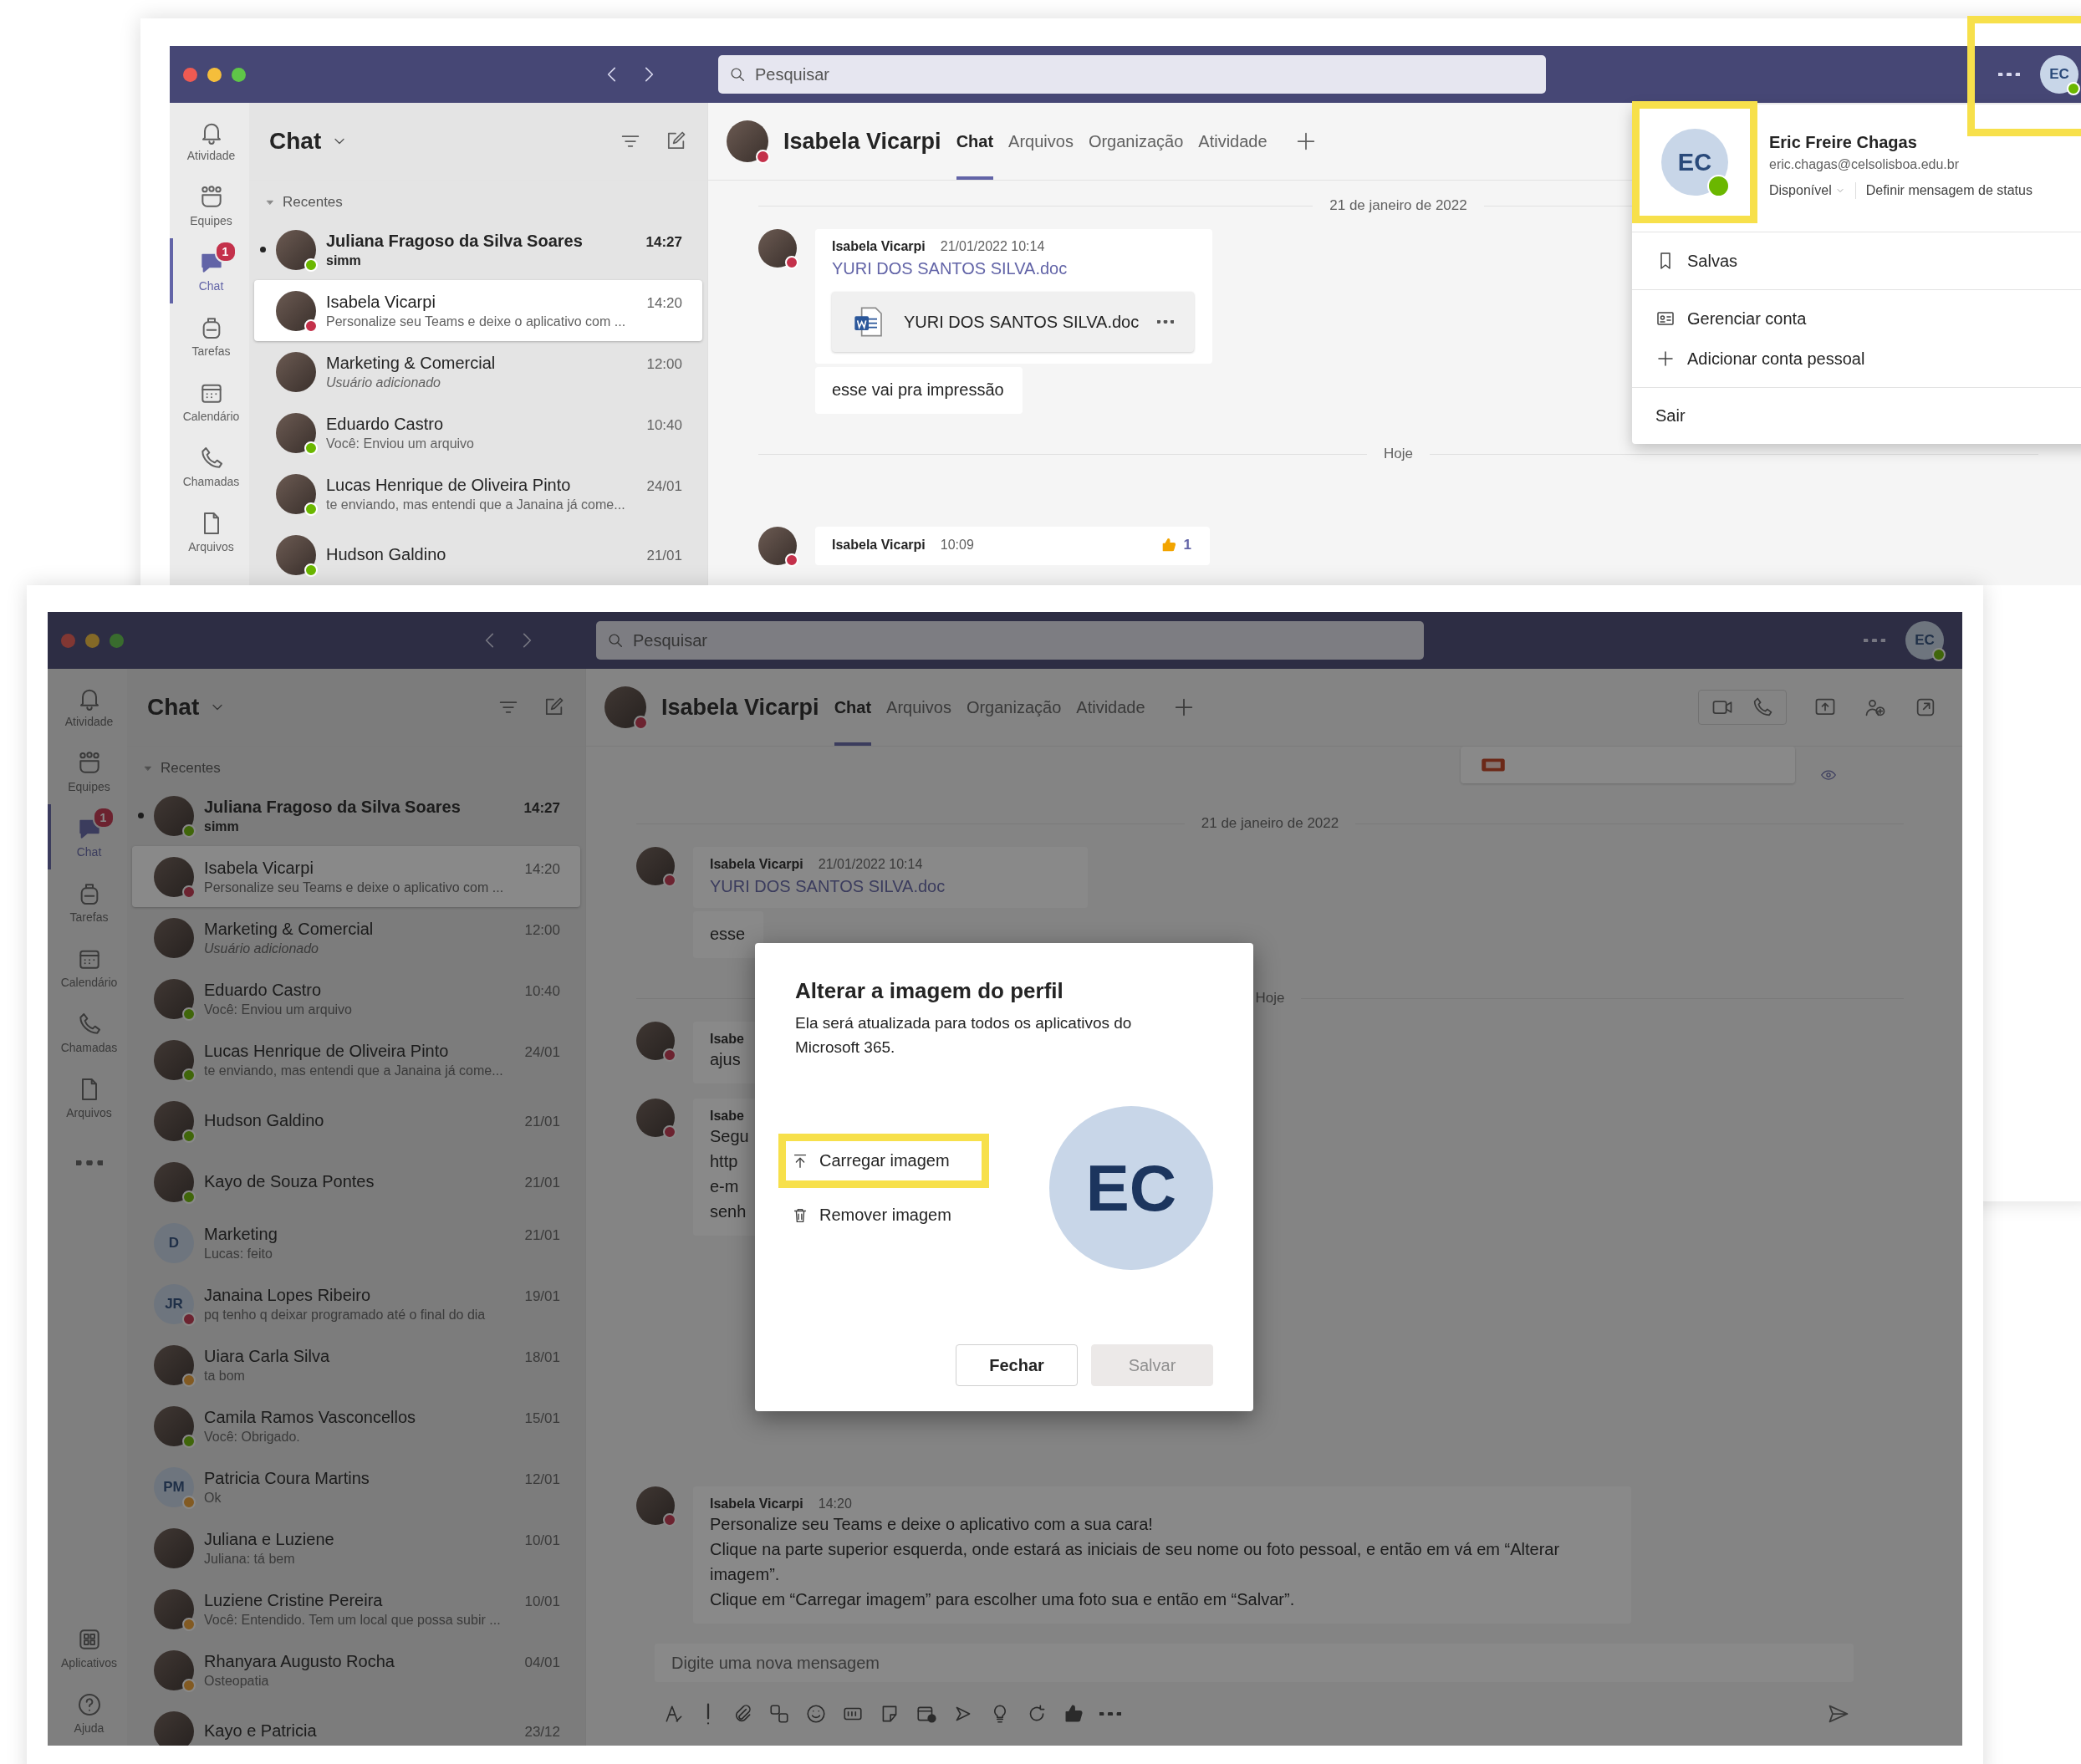  Describe the element at coordinates (724, 1186) in the screenshot. I see `message-text: e-m` at that location.